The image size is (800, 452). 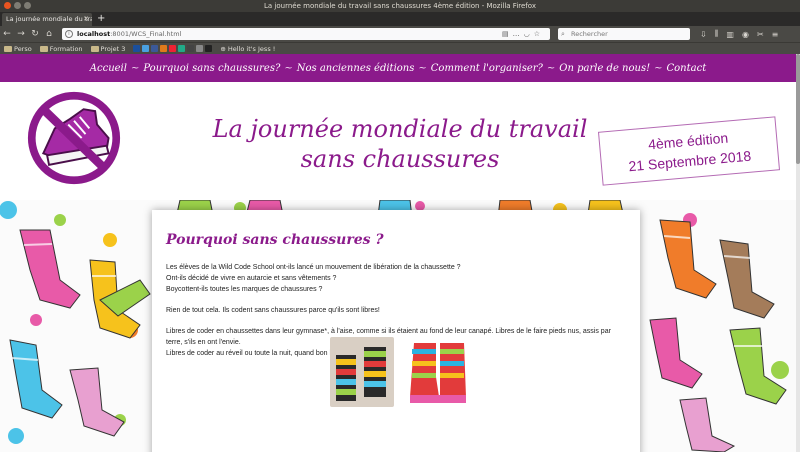 What do you see at coordinates (730, 34) in the screenshot?
I see `sidebar-icon: ▥` at bounding box center [730, 34].